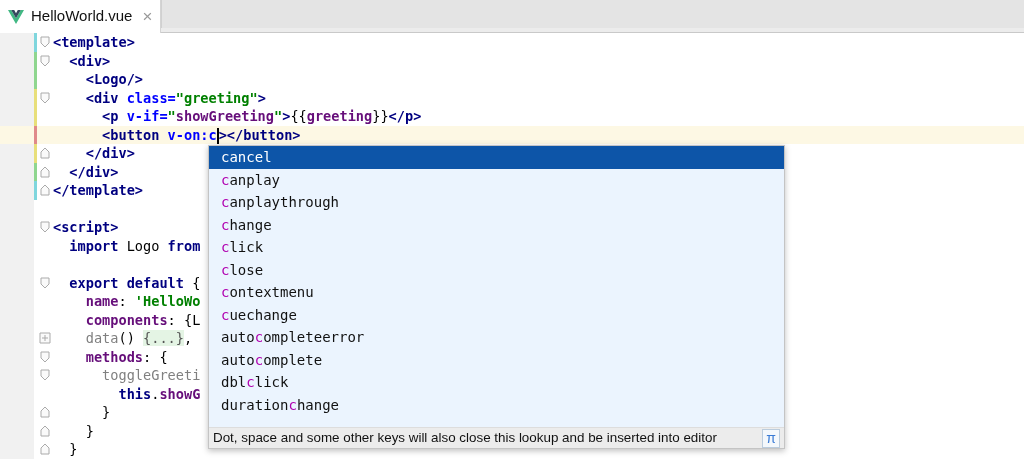 The height and width of the screenshot is (459, 1024). What do you see at coordinates (771, 438) in the screenshot?
I see `pi-button: π` at bounding box center [771, 438].